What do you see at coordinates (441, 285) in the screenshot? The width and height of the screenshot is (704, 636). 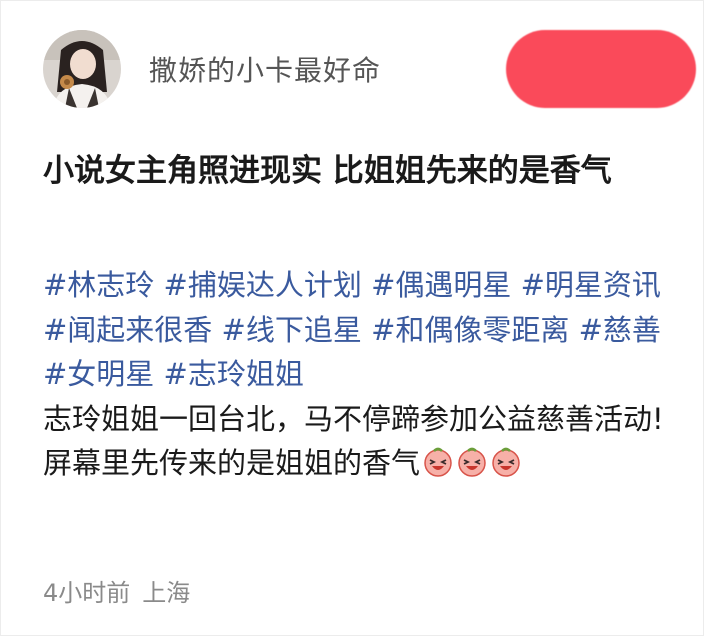 I see `hashtag-link: #偶遇明星` at bounding box center [441, 285].